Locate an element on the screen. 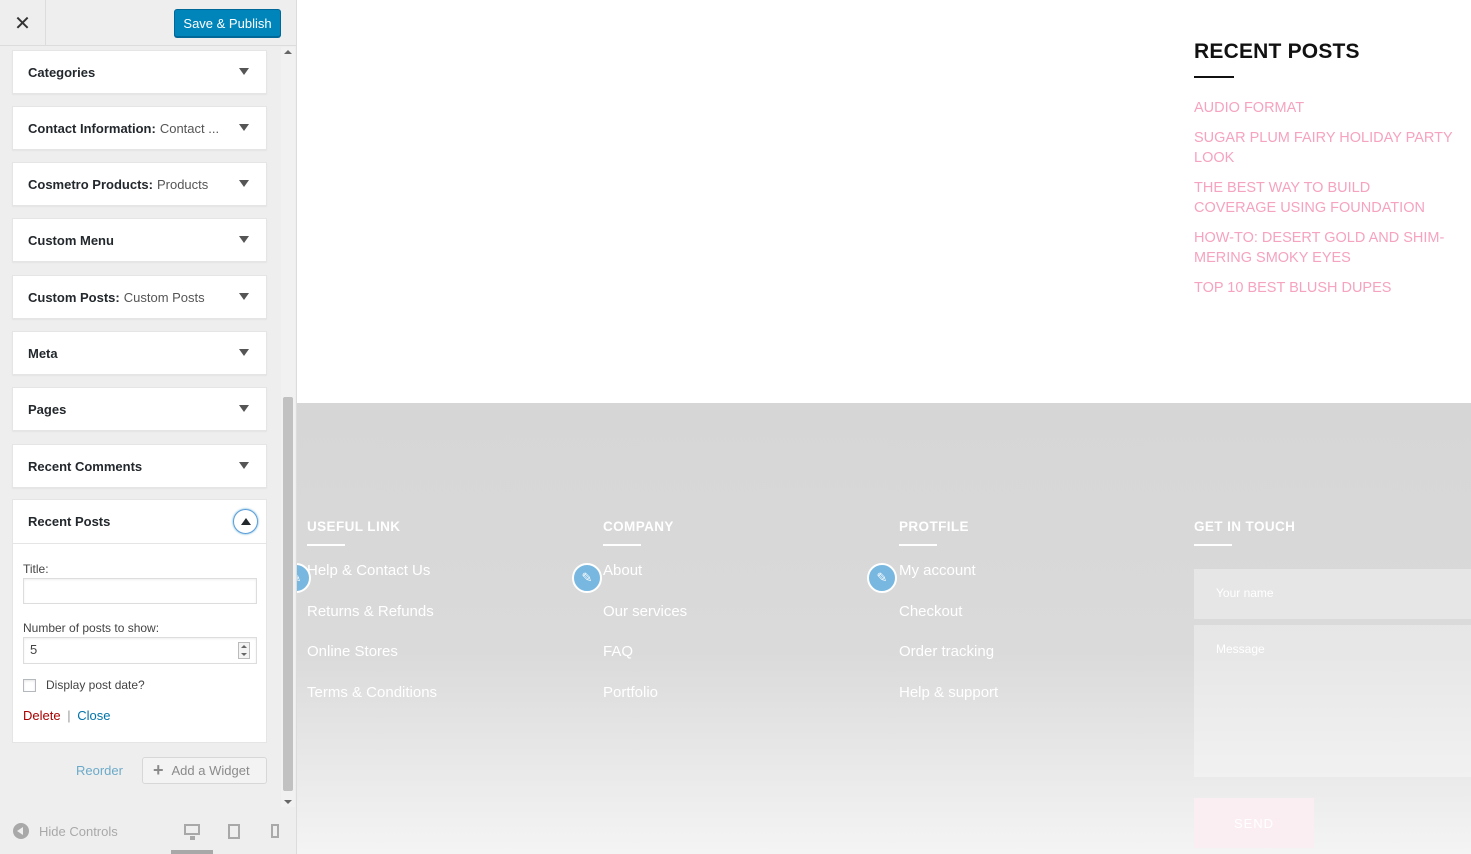 The height and width of the screenshot is (854, 1471). footer-link: Portfolio is located at coordinates (645, 704).